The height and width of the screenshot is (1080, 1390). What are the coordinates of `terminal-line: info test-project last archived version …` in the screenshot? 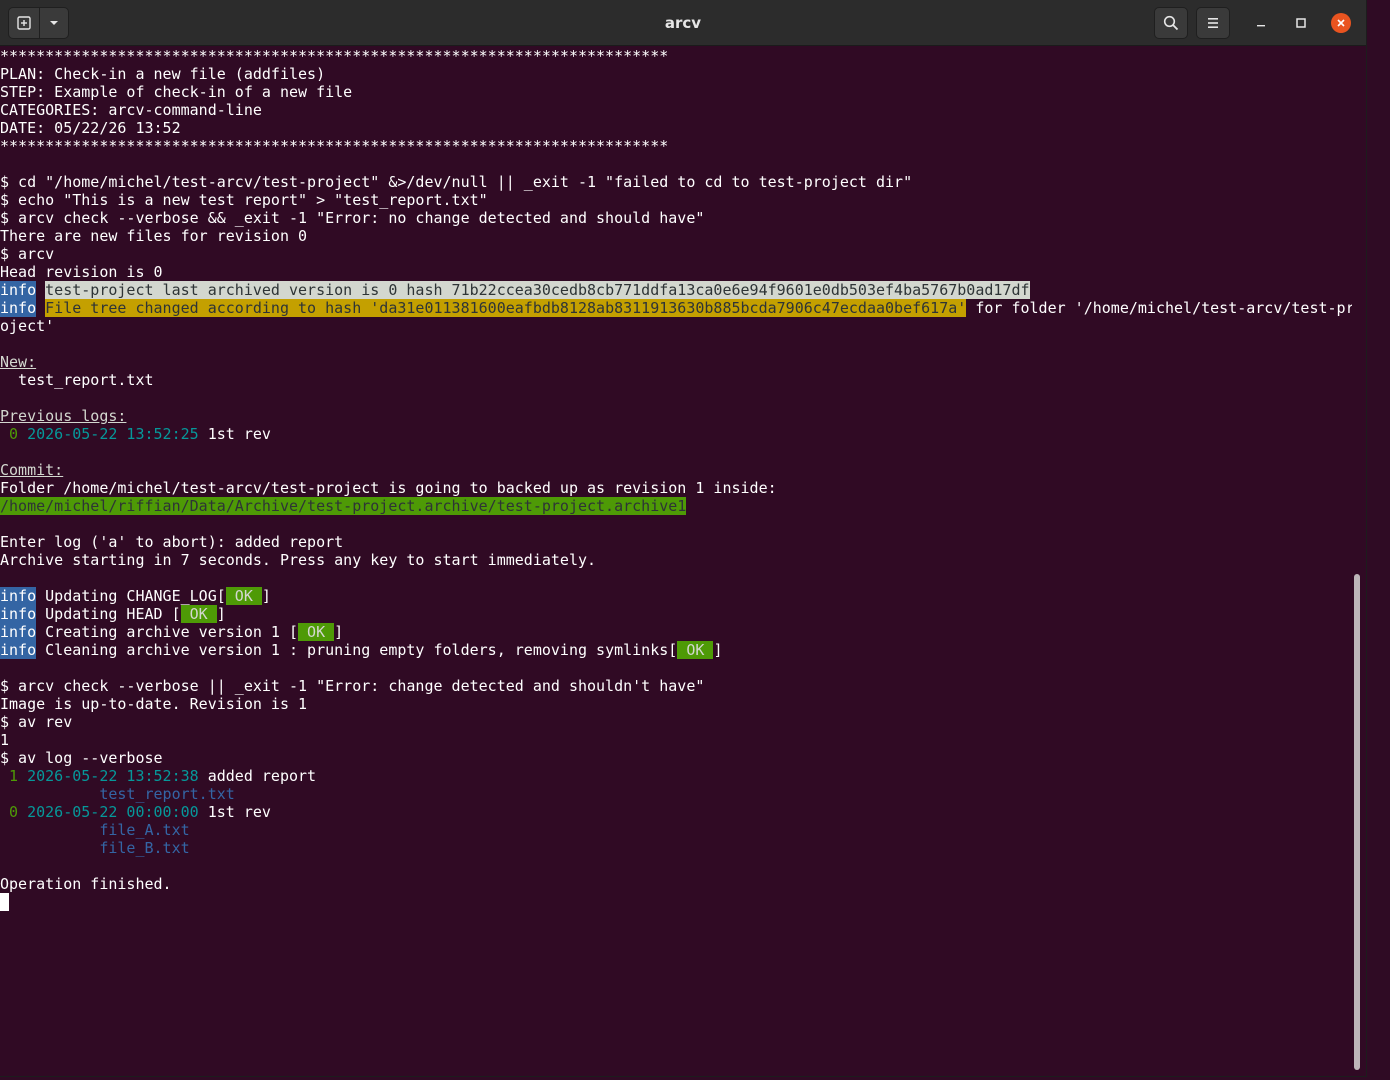 It's located at (676, 290).